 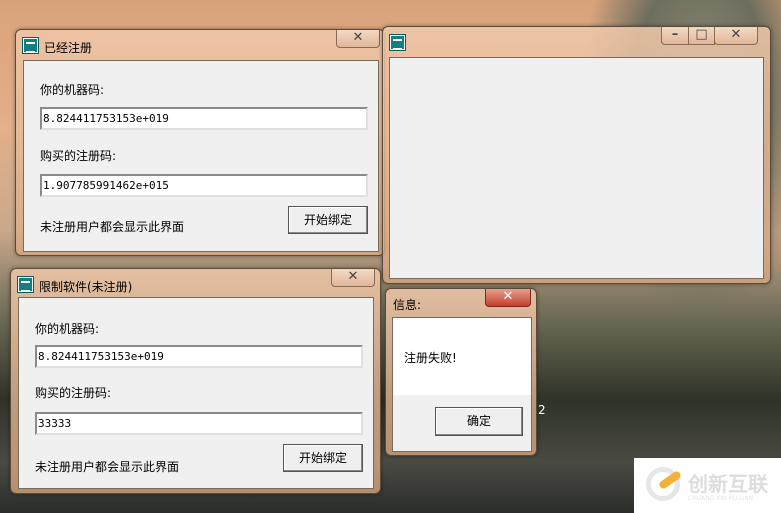 I want to click on window-title: 限制软件(未注册), so click(x=86, y=287).